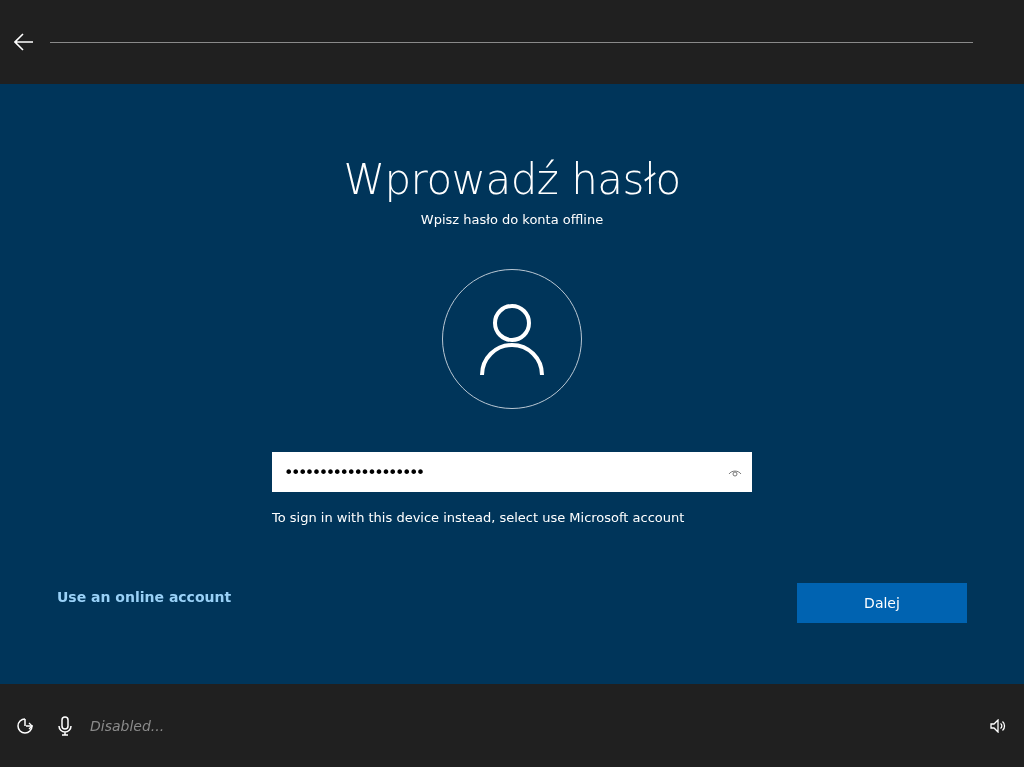 This screenshot has width=1024, height=767. I want to click on page-subtitle: Wpisz hasło do konta offline, so click(512, 219).